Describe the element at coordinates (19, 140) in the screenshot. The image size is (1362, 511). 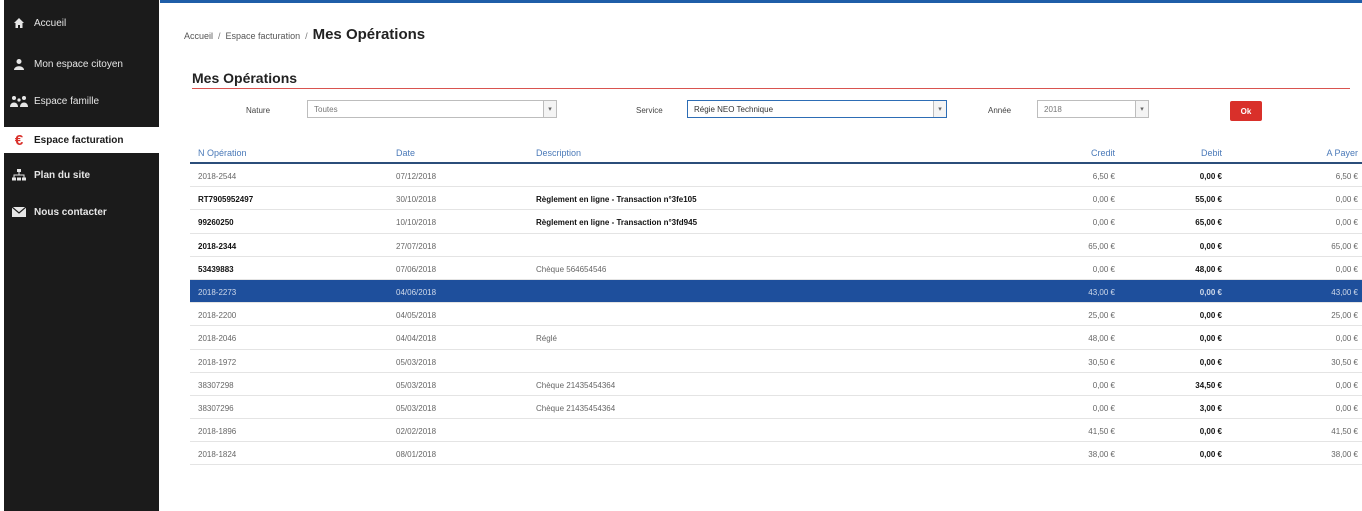
I see `euro-icon: €` at that location.